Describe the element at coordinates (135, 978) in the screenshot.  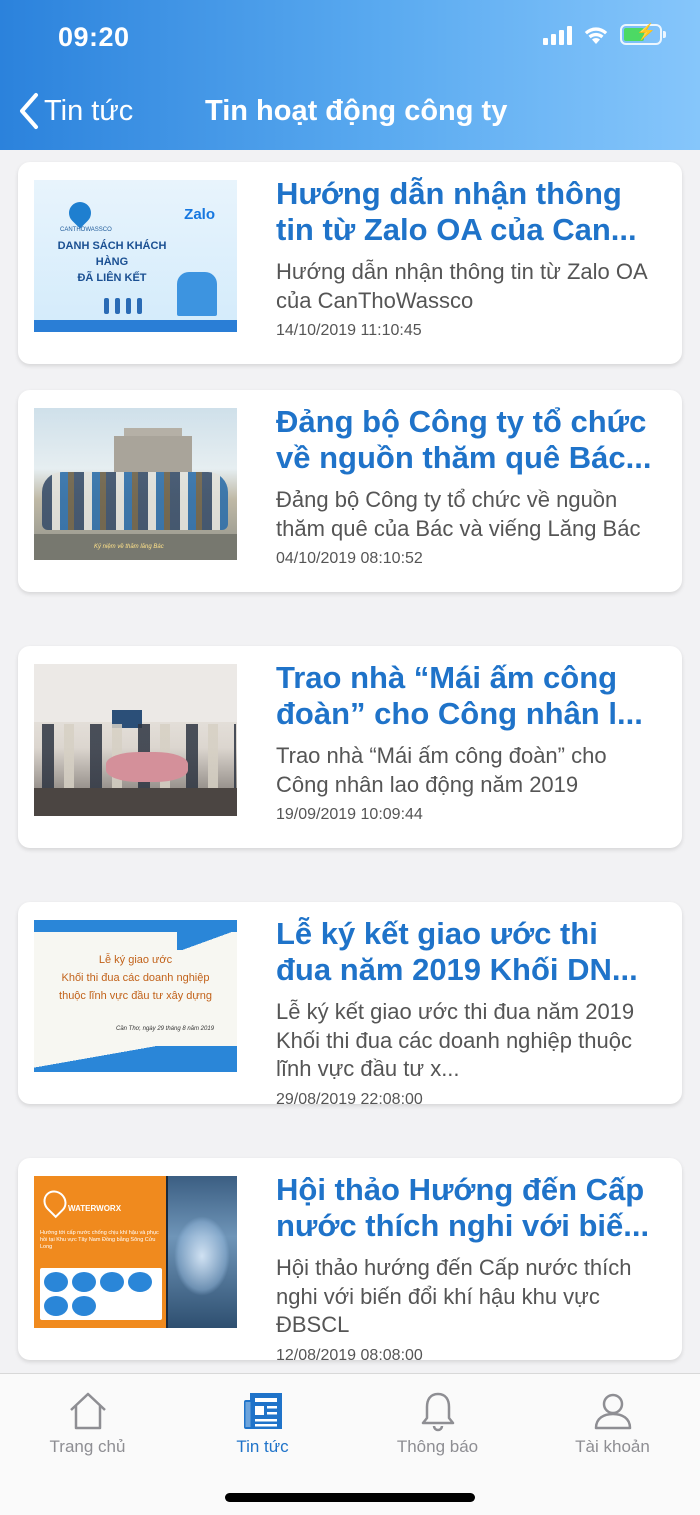
I see `thumb-line-2: Khối thi đua các doanh nghiệp` at that location.